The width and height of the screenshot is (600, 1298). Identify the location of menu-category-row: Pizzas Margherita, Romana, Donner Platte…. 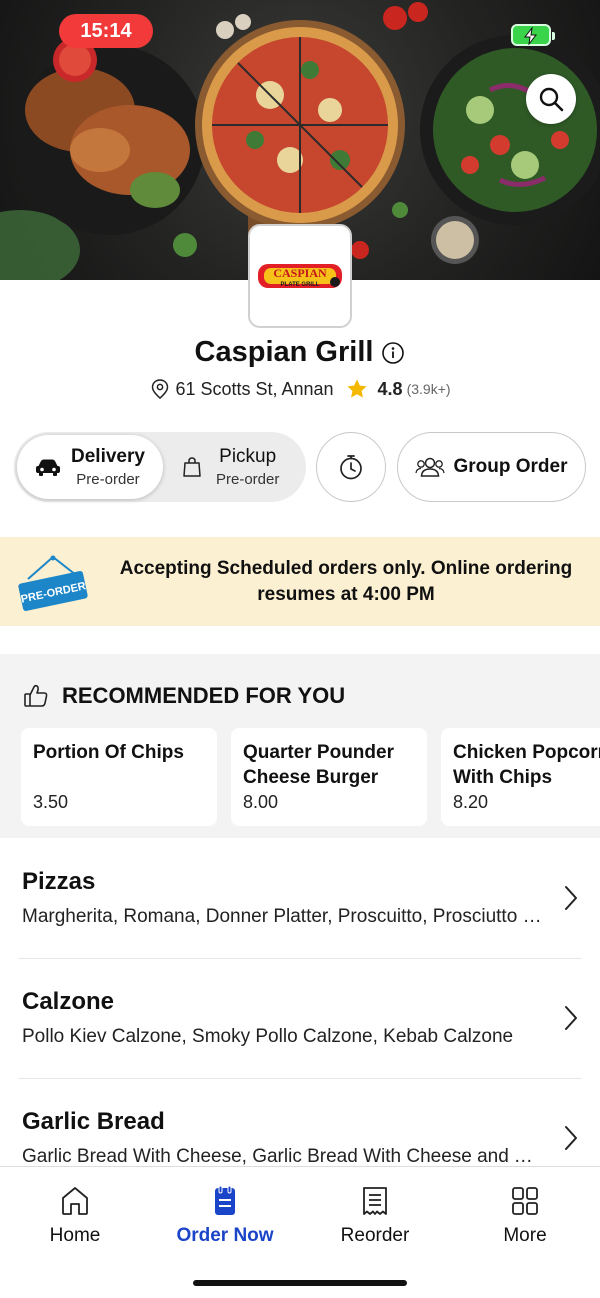
(300, 898).